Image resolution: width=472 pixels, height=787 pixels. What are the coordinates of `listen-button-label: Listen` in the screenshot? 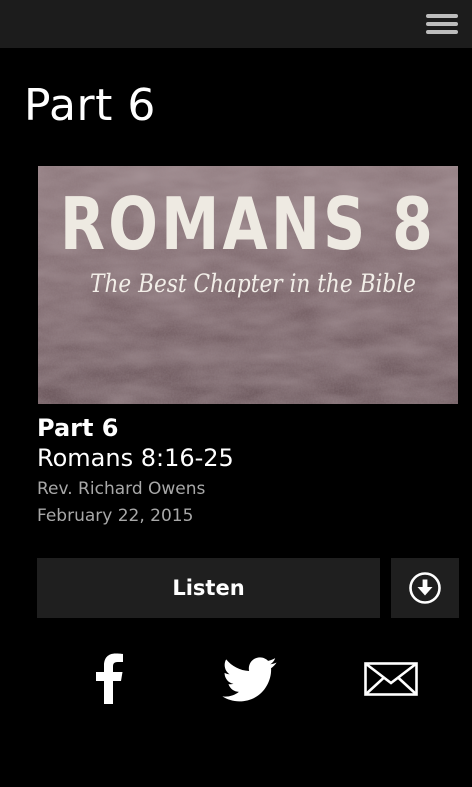 It's located at (208, 588).